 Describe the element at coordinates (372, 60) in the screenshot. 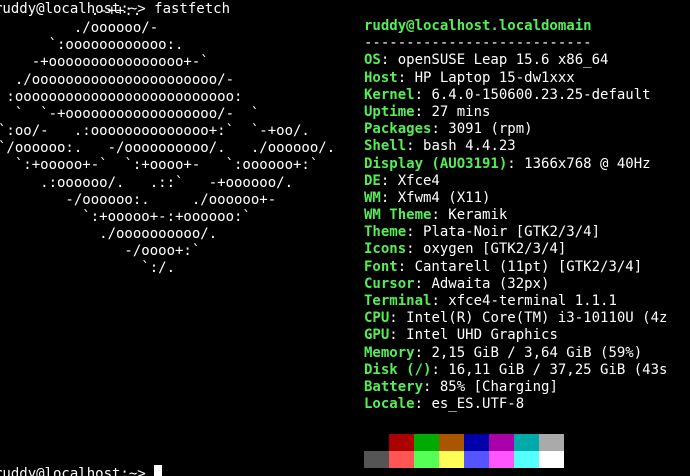

I see `info-key: OS` at that location.